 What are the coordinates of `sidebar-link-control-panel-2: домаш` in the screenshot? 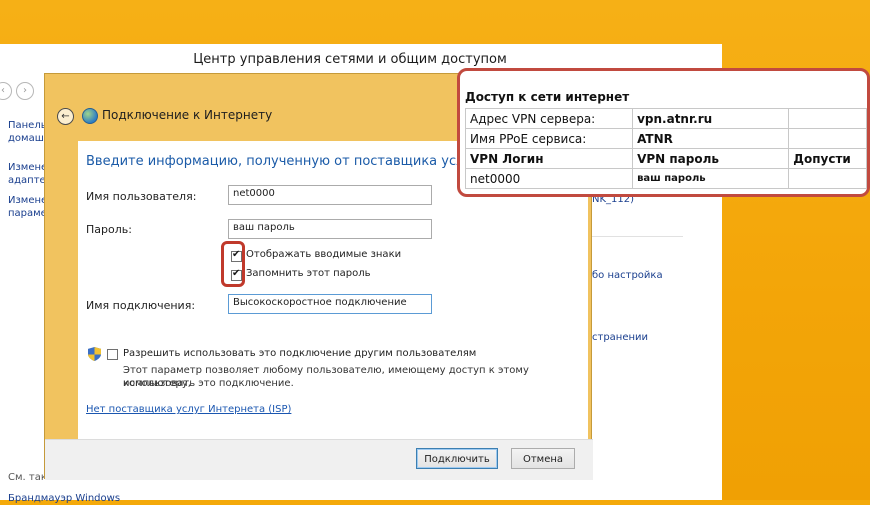 It's located at (26, 138).